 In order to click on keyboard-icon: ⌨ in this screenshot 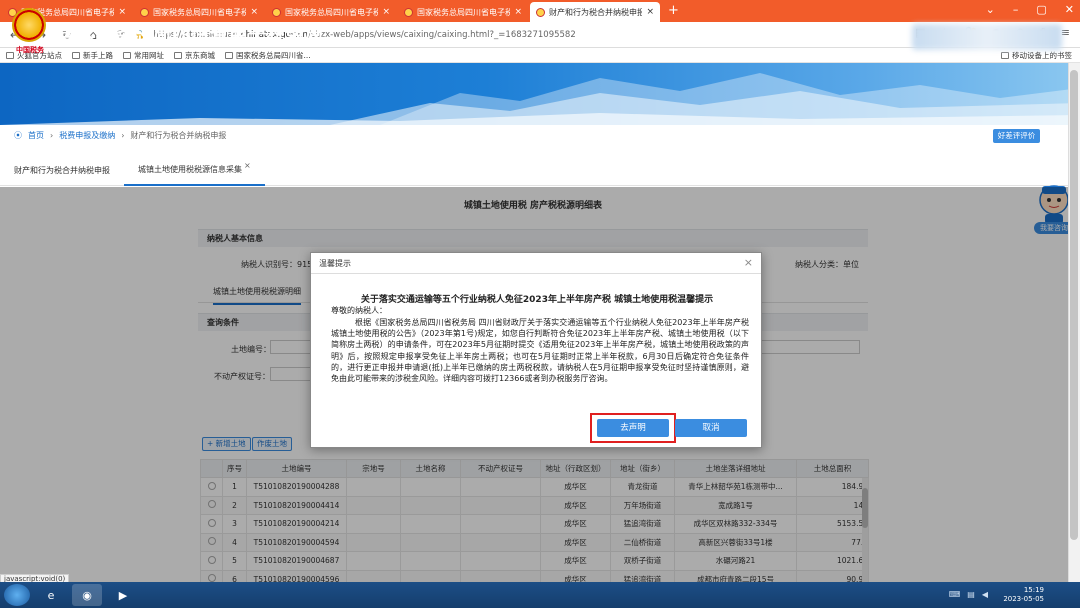, I will do `click(955, 594)`.